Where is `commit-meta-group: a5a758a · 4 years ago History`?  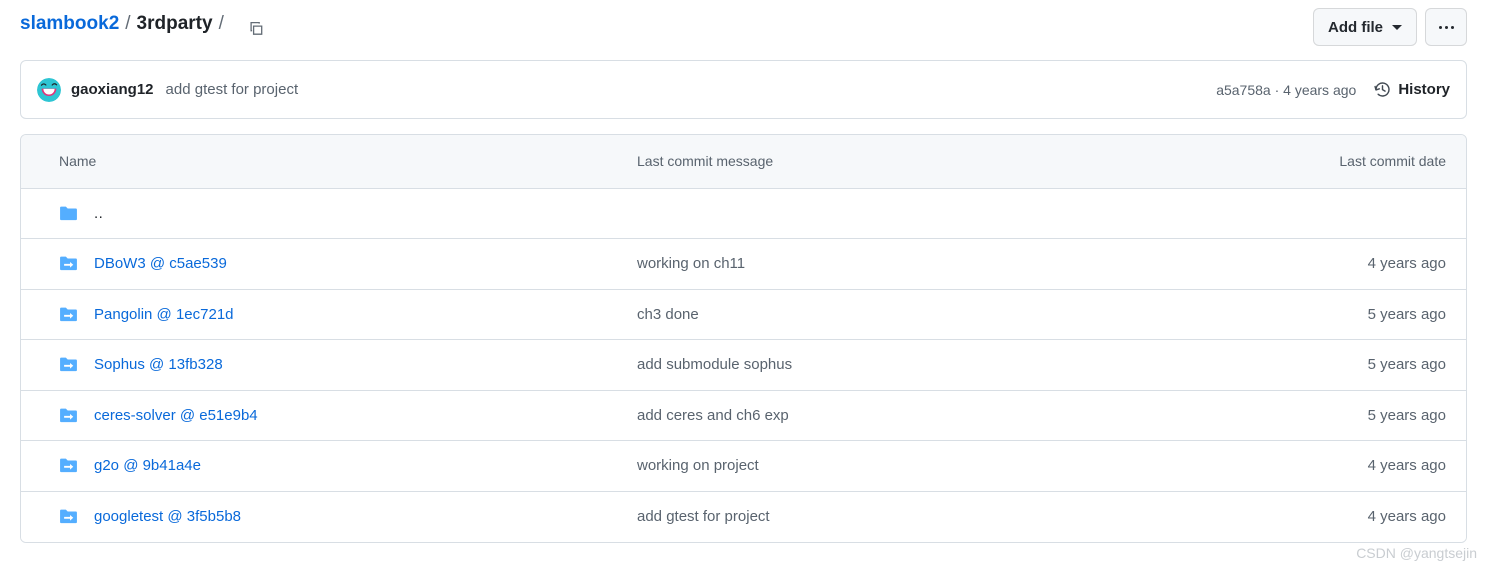 commit-meta-group: a5a758a · 4 years ago History is located at coordinates (1333, 89).